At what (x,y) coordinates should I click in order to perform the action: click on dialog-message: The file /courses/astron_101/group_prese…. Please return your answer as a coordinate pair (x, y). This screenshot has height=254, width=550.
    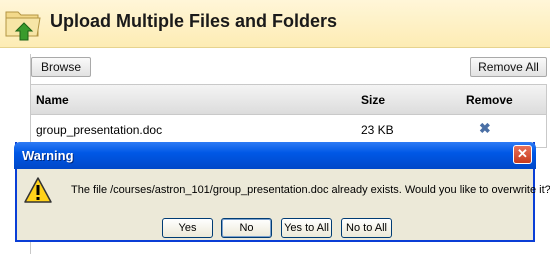
    Looking at the image, I should click on (310, 190).